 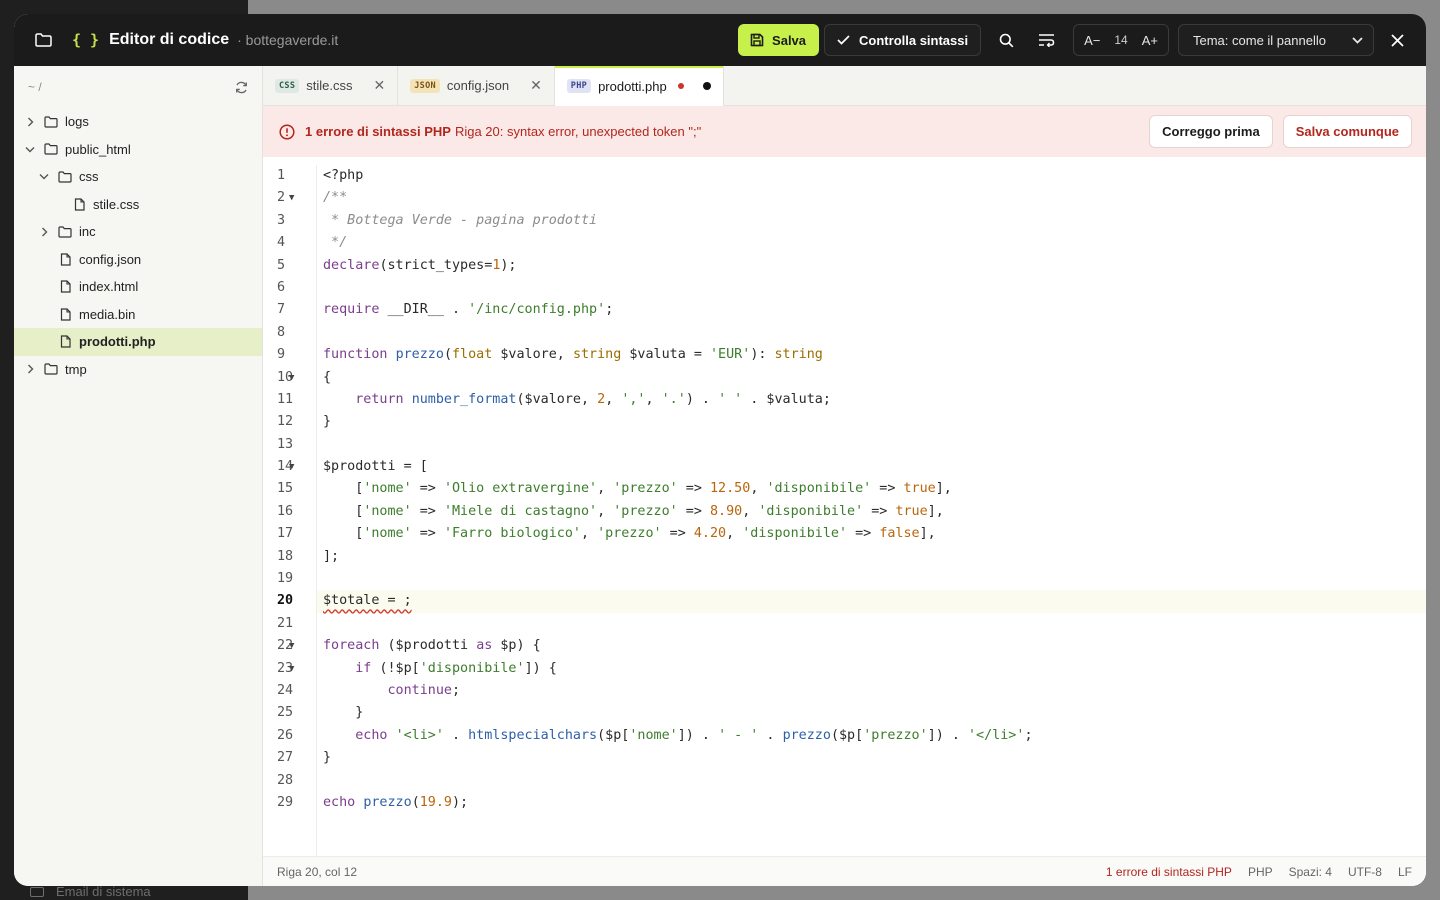 I want to click on theme-select: Tema: come il pannello, so click(x=1276, y=40).